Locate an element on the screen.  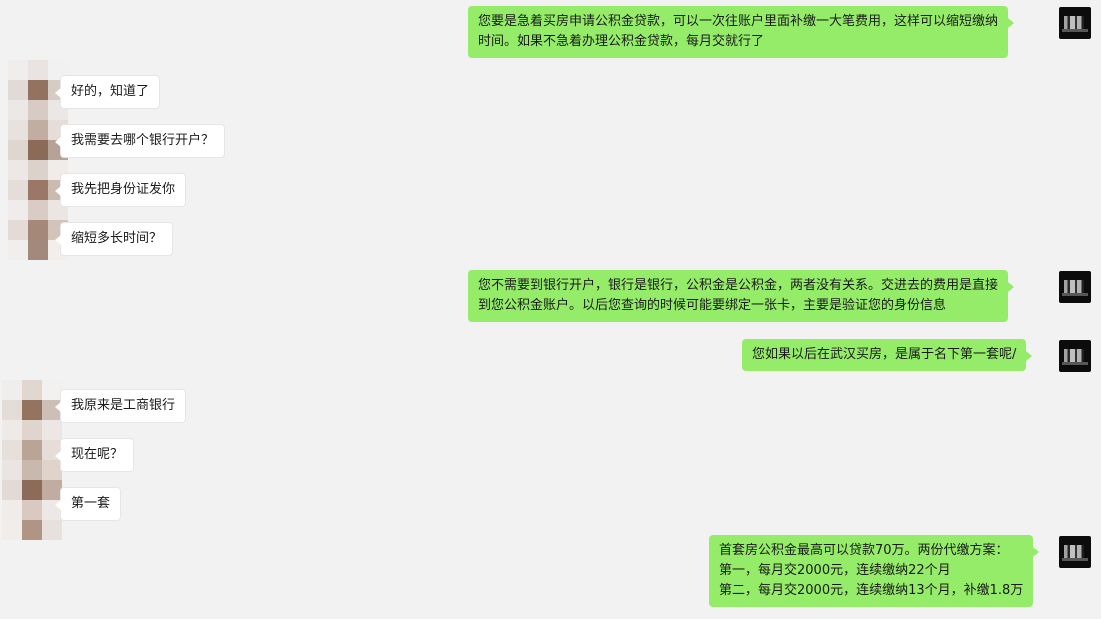
message-text: 您不需要到银行开户，银行是银行，公积金是公积金，两者没有关系。交进去的费用是直接 is located at coordinates (738, 285).